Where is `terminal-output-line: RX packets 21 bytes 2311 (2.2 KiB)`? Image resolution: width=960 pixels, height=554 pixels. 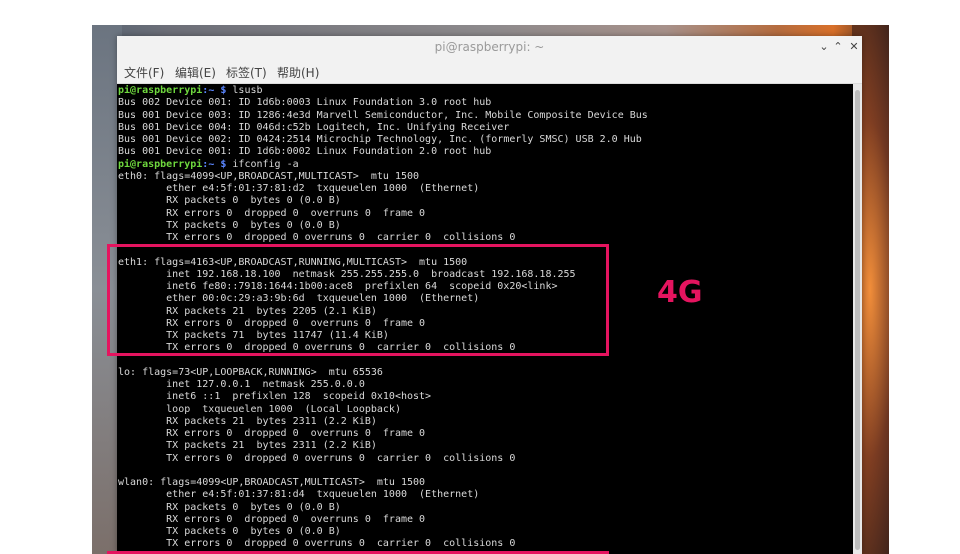
terminal-output-line: RX packets 21 bytes 2311 (2.2 KiB) is located at coordinates (247, 421).